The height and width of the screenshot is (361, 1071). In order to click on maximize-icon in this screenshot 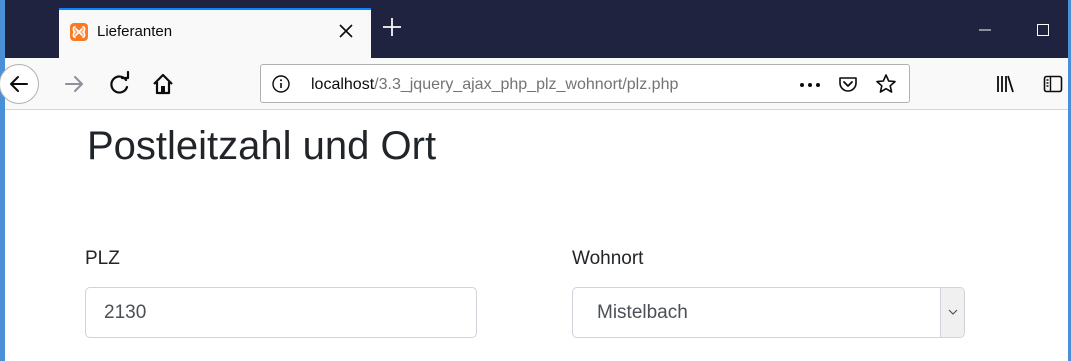, I will do `click(1043, 30)`.